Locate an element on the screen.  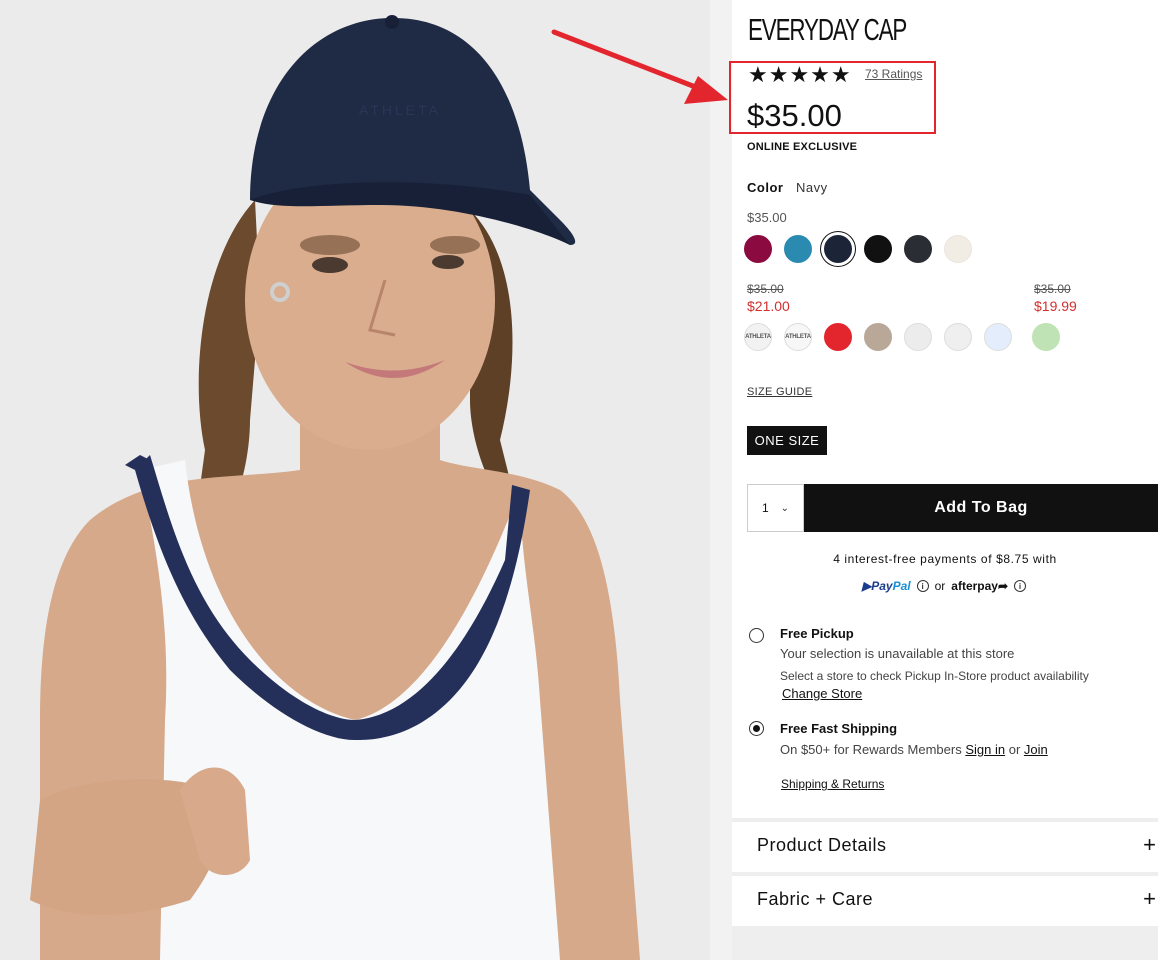
color-swatch-mint is located at coordinates (1046, 337).